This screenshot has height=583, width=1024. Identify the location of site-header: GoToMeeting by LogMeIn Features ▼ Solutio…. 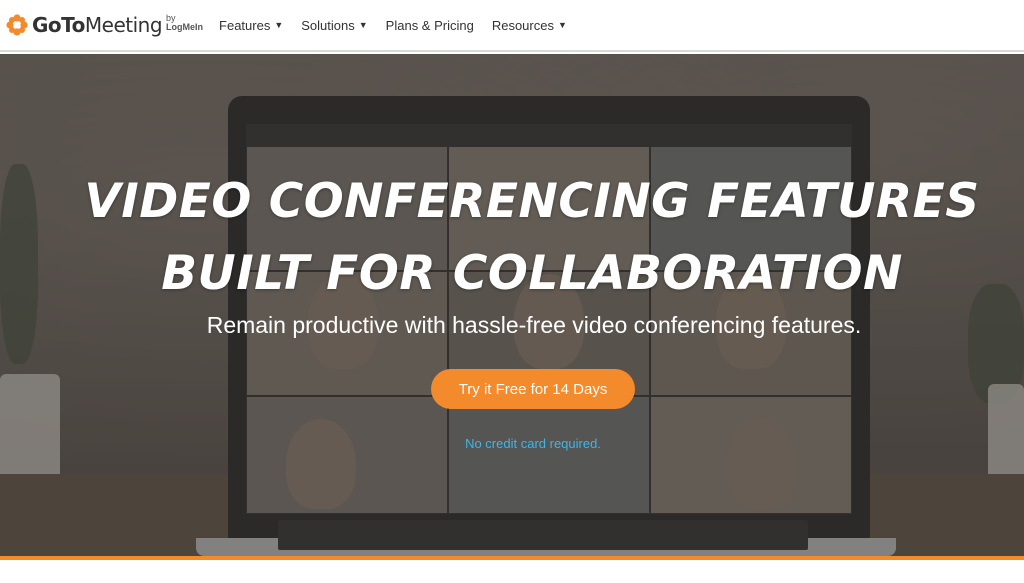
(512, 26).